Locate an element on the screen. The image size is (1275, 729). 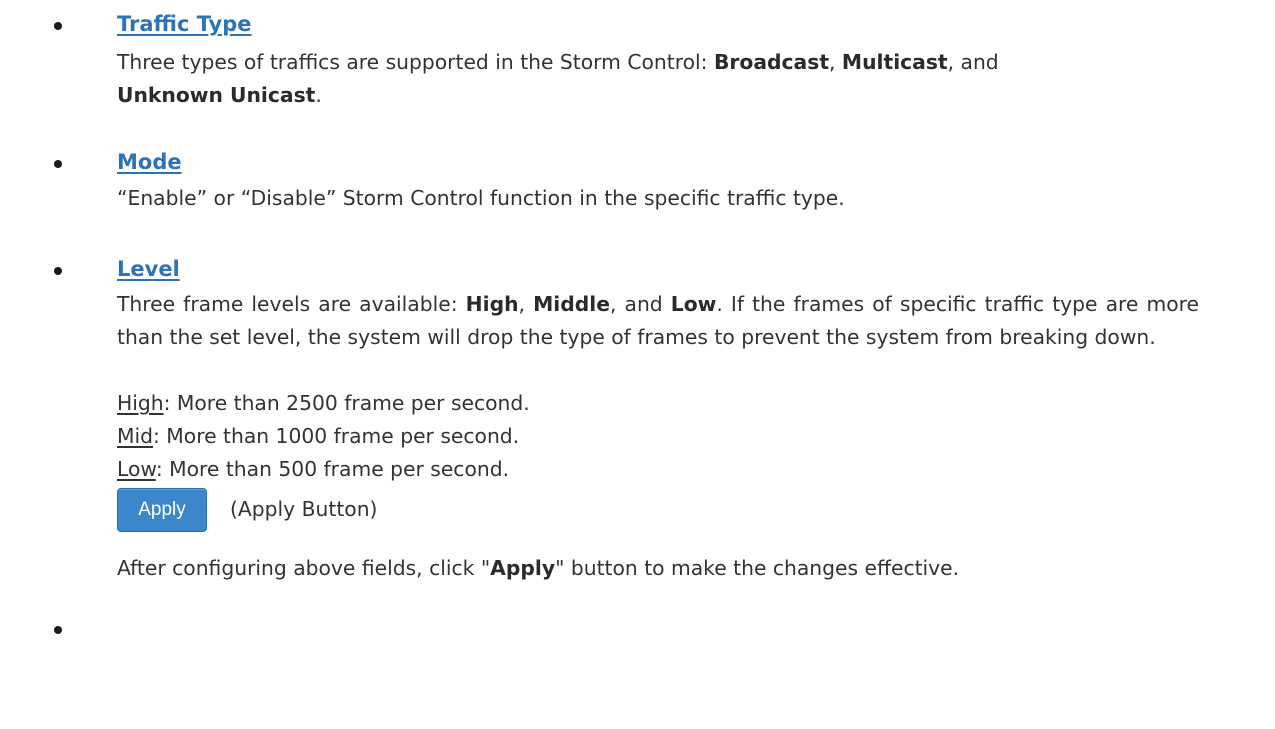
apply-button: Apply is located at coordinates (162, 510).